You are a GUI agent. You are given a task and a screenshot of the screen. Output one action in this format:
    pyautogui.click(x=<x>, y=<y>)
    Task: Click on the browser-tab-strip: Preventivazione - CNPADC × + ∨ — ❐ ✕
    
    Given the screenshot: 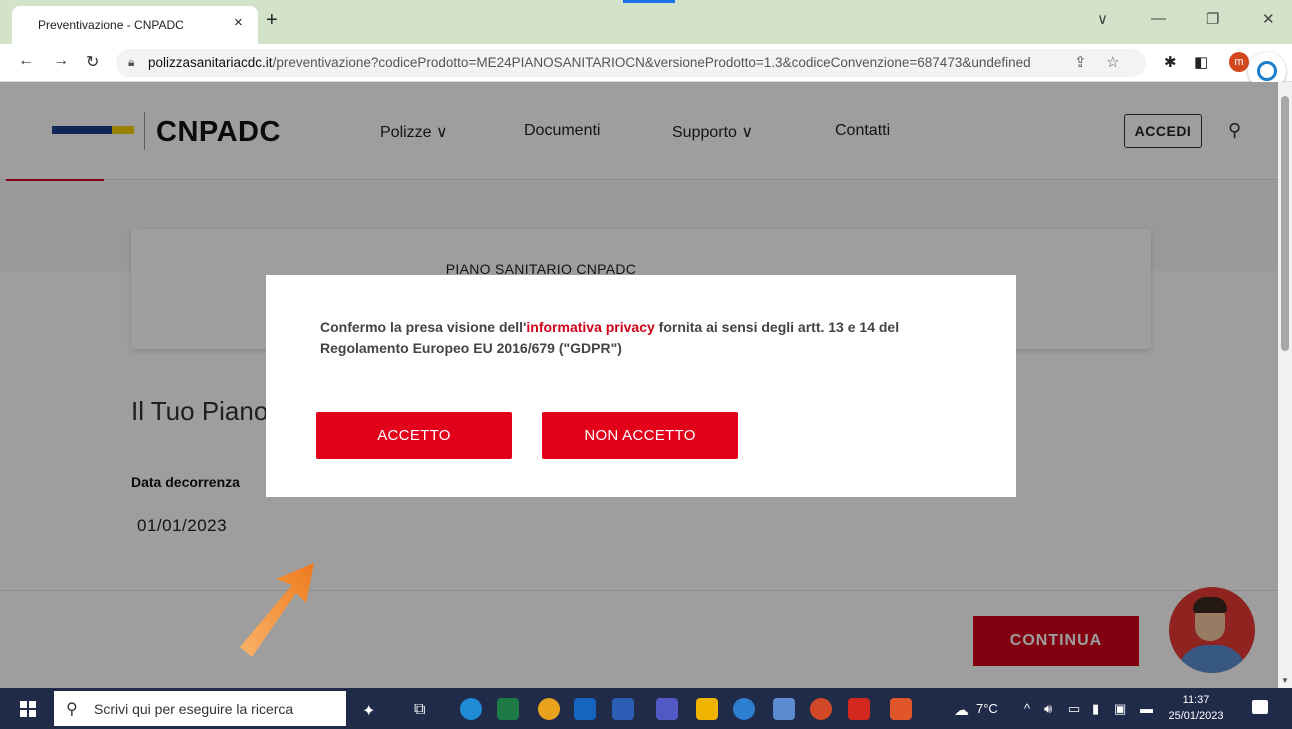 What is the action you would take?
    pyautogui.click(x=646, y=22)
    